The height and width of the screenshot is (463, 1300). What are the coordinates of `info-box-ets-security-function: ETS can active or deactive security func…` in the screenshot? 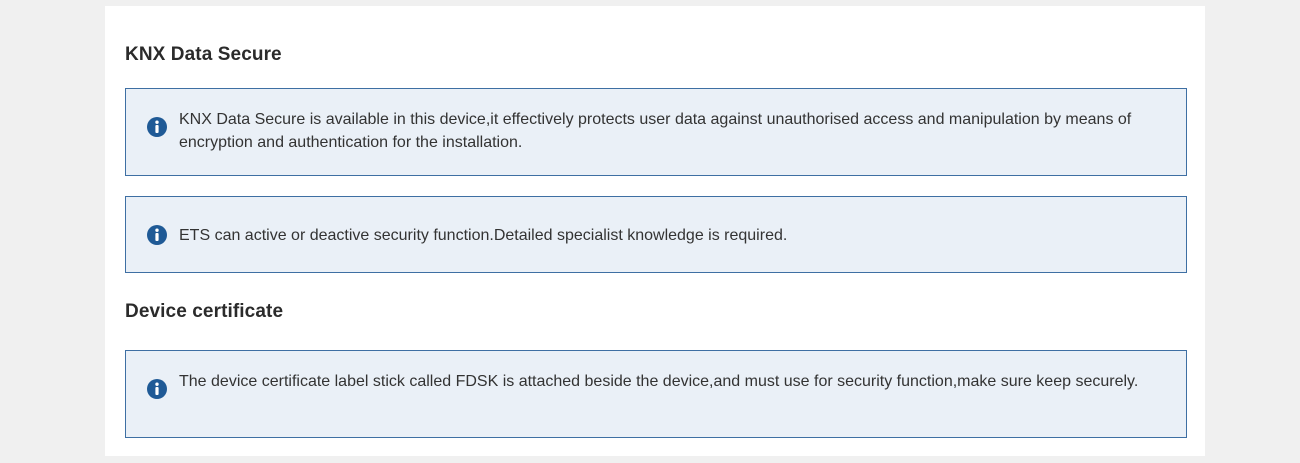 It's located at (656, 234).